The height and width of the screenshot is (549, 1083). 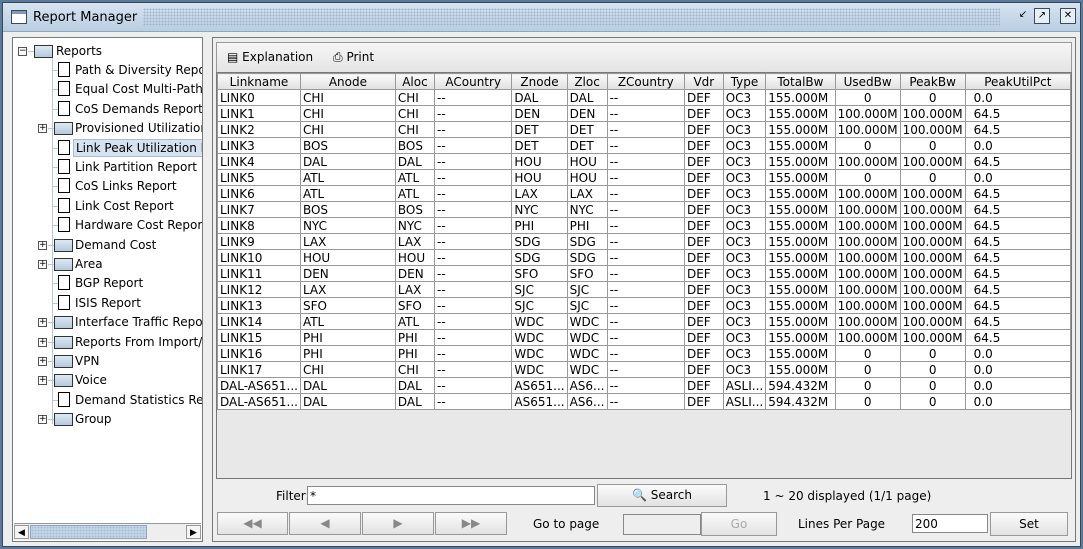 What do you see at coordinates (639, 495) in the screenshot?
I see `search-icon: 🔍` at bounding box center [639, 495].